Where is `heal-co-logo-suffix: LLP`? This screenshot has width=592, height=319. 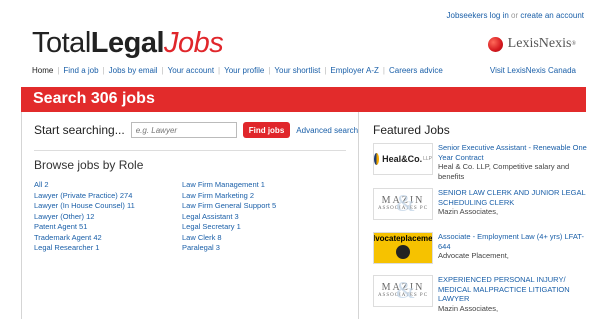 heal-co-logo-suffix: LLP is located at coordinates (427, 159).